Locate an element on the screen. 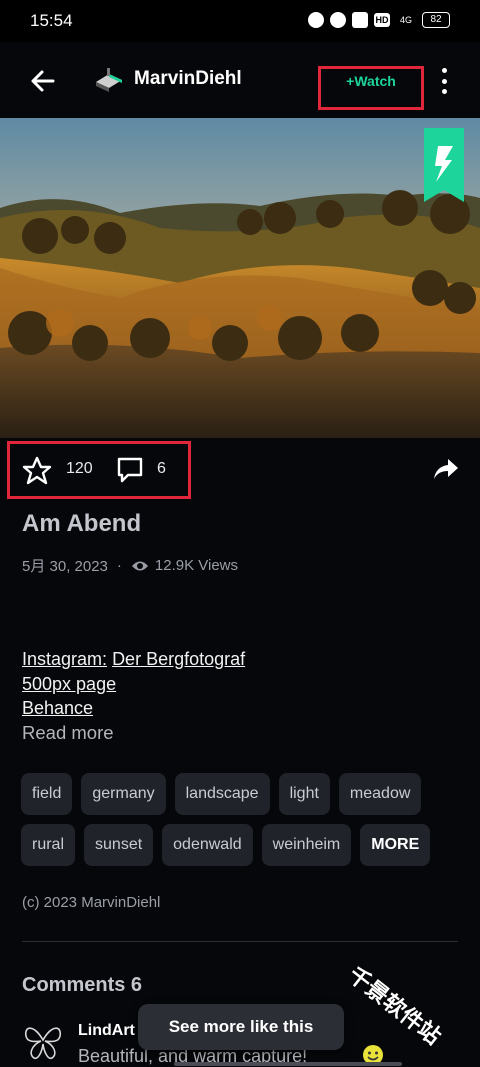 The width and height of the screenshot is (480, 1067). status-bar: 15:54 HD 4G 82 is located at coordinates (240, 21).